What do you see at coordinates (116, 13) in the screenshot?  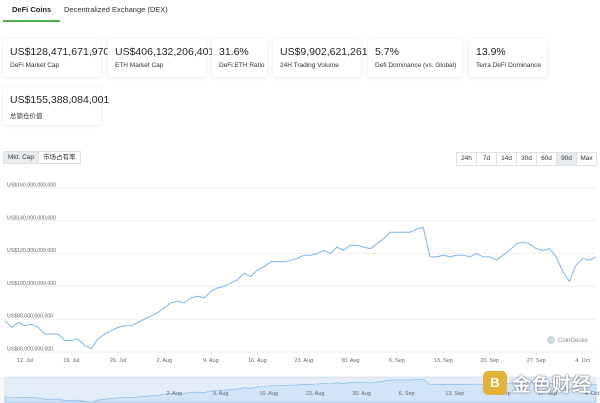 I see `tab-dex: Decentralized Exchange (DEX)` at bounding box center [116, 13].